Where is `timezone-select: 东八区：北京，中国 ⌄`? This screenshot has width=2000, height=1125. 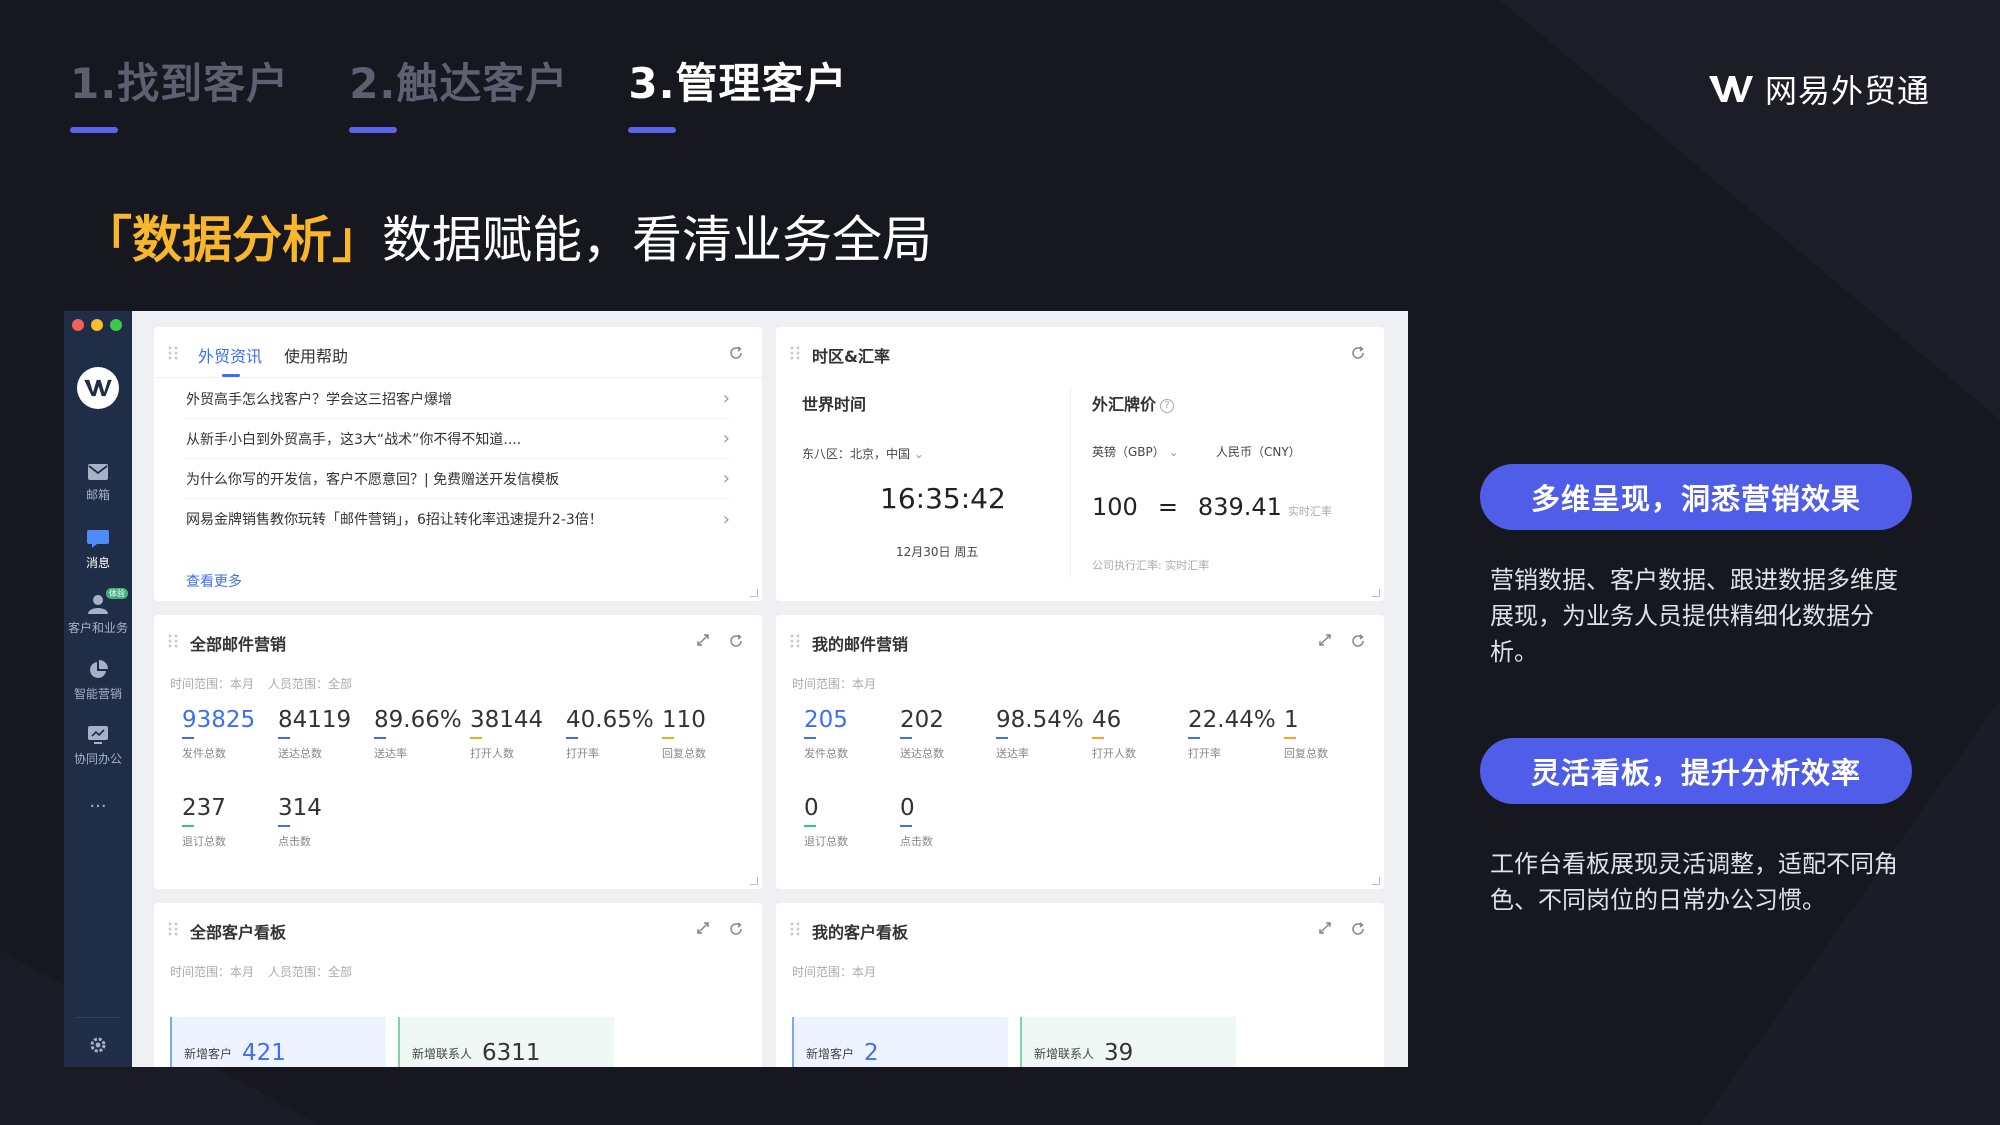
timezone-select: 东八区：北京，中国 ⌄ is located at coordinates (863, 453).